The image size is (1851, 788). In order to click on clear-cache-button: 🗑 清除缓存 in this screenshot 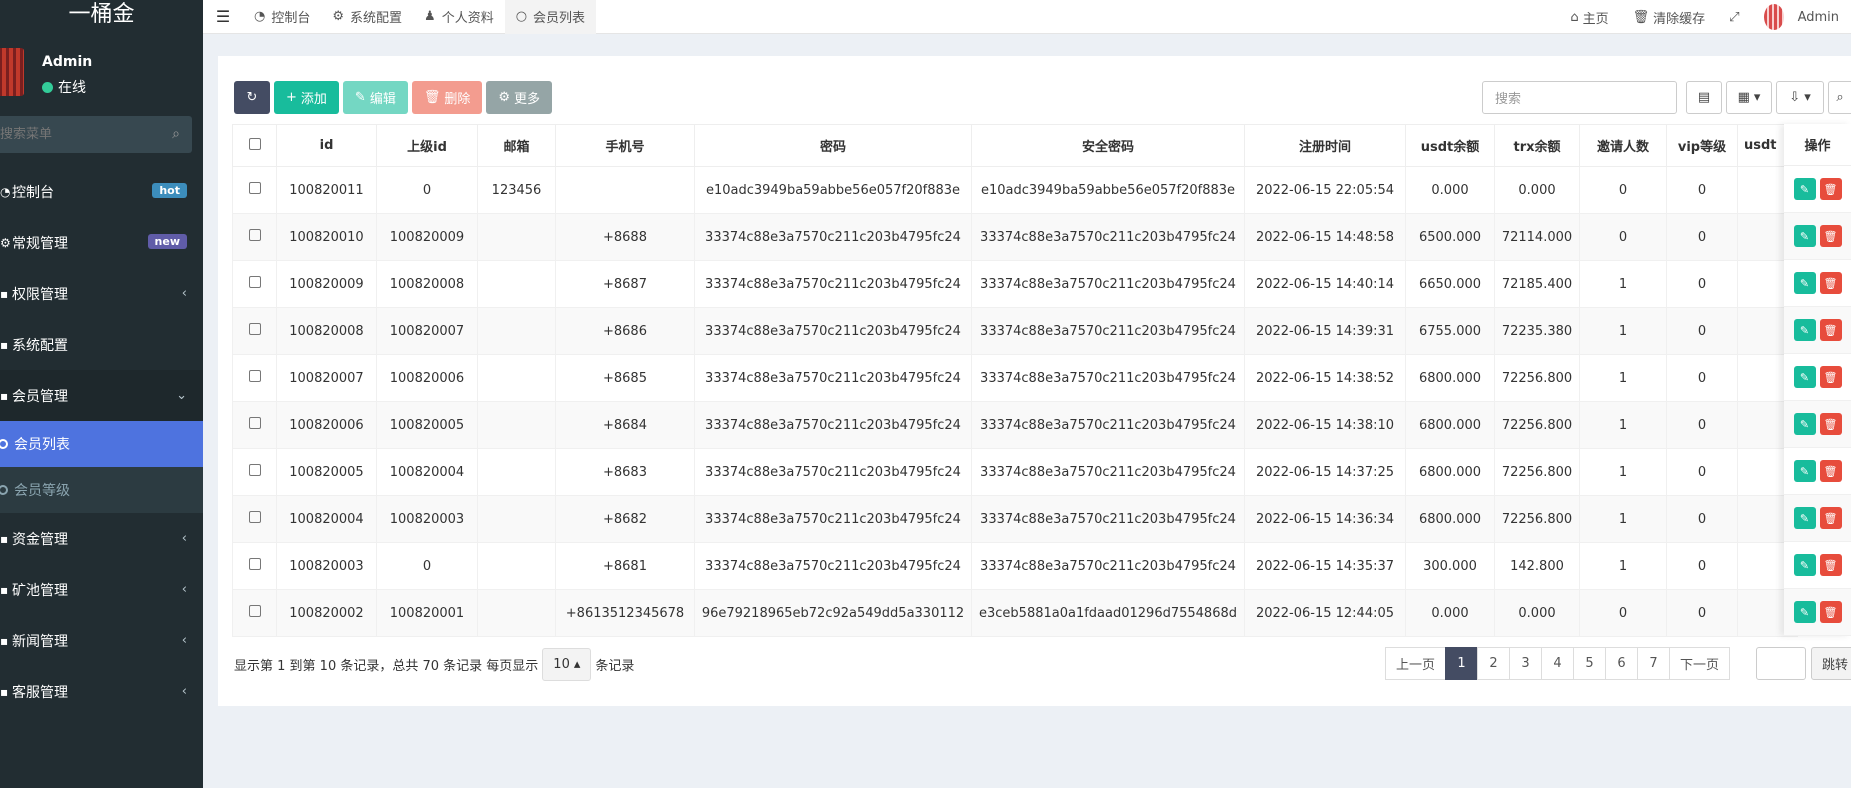, I will do `click(1669, 17)`.